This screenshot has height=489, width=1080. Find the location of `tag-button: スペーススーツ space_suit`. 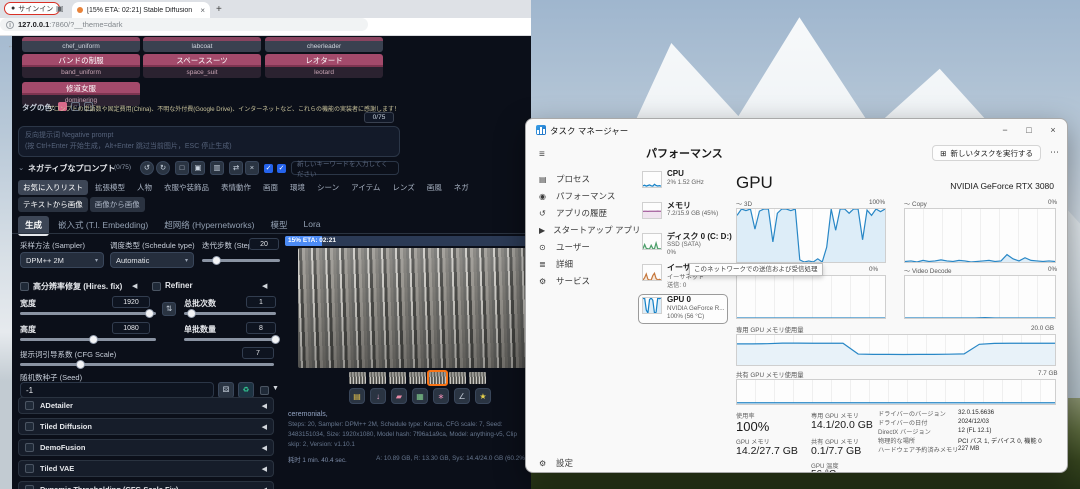

tag-button: スペーススーツ space_suit is located at coordinates (202, 66).